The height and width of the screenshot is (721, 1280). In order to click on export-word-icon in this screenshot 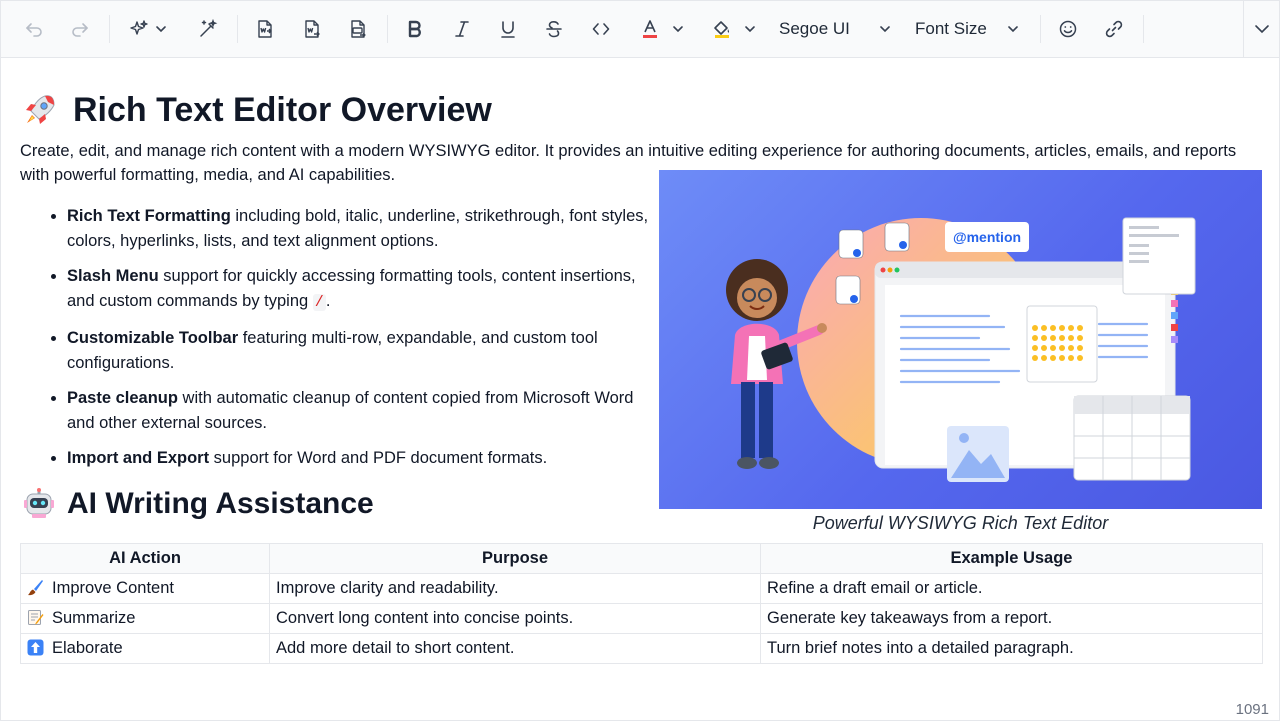, I will do `click(312, 29)`.